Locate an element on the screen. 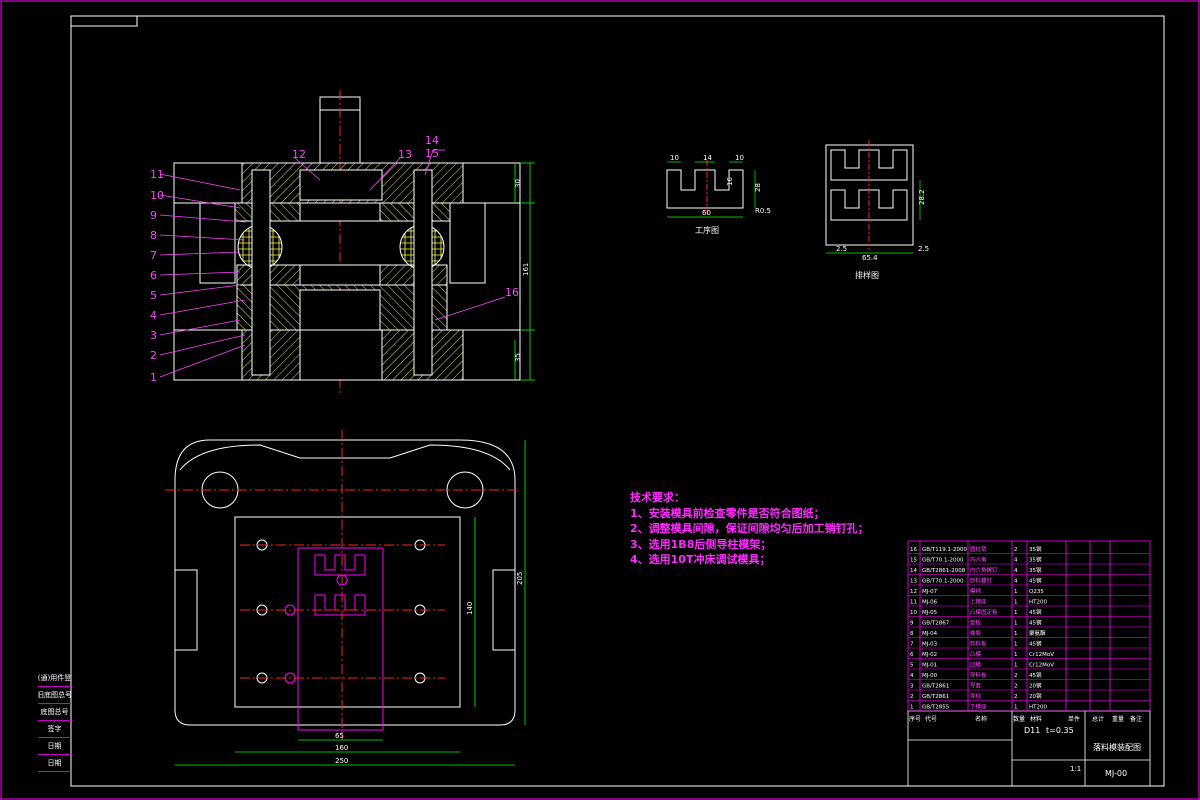 This screenshot has height=800, width=1200. bom-cell: 6 is located at coordinates (912, 655).